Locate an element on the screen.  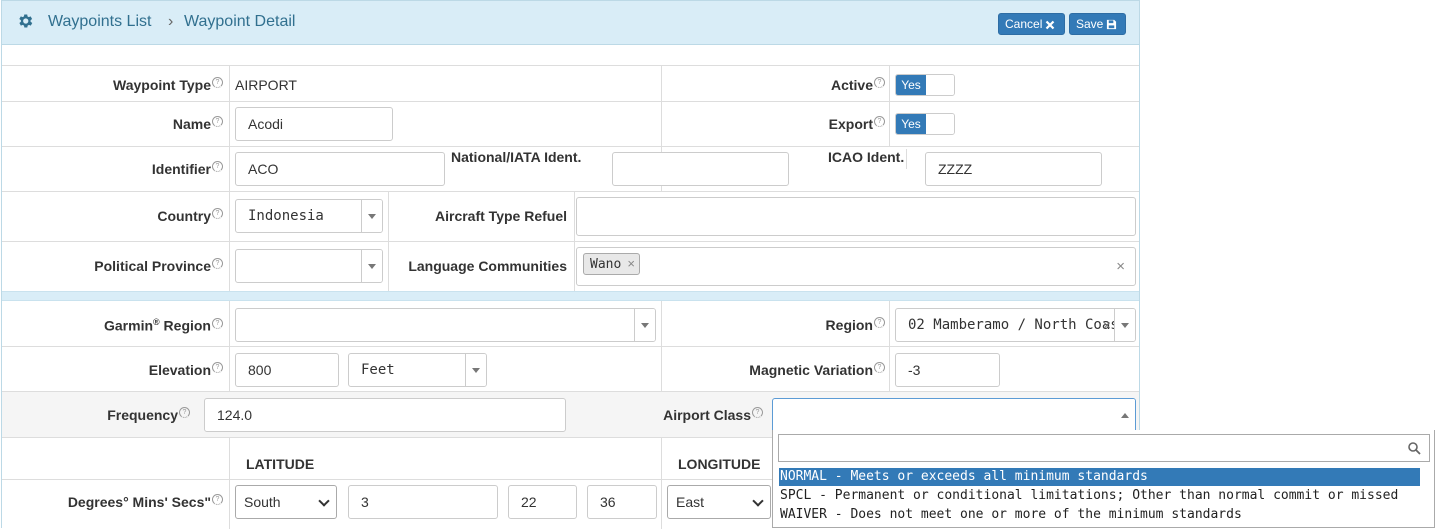
elevation-label: Elevation? is located at coordinates (186, 370).